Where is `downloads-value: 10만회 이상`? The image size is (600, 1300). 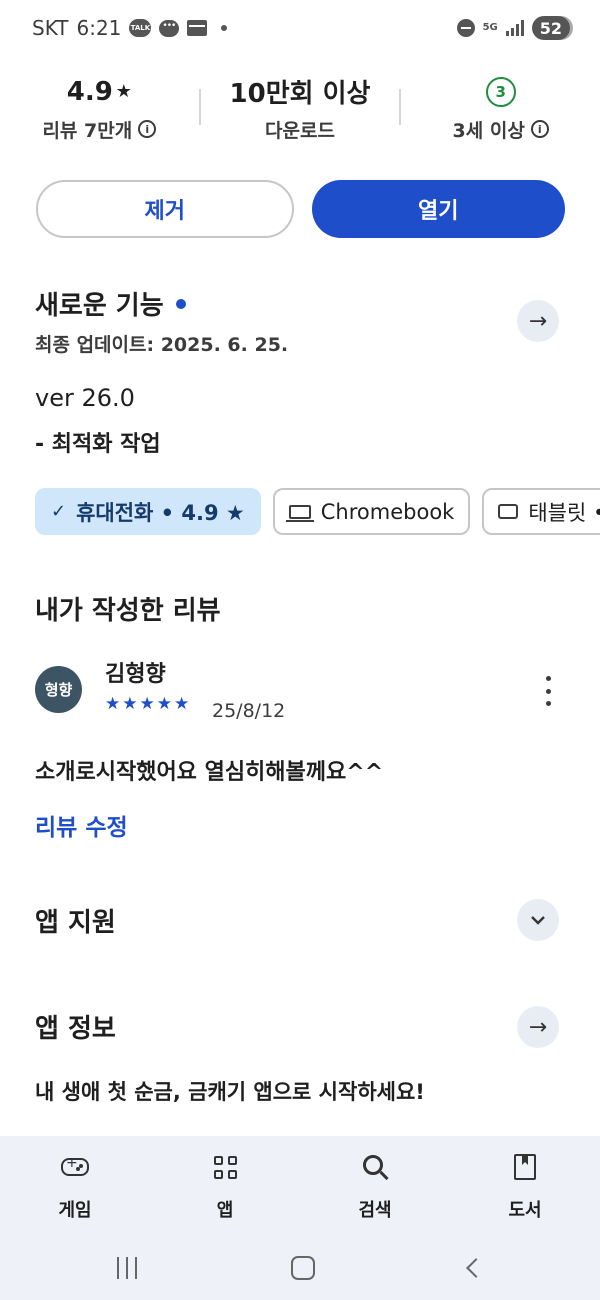 downloads-value: 10만회 이상 is located at coordinates (300, 94).